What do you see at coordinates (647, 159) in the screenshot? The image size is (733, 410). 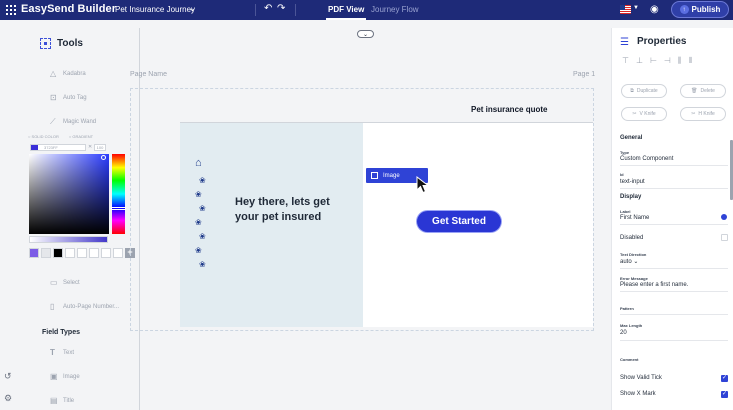 I see `type-value: Custom Component` at bounding box center [647, 159].